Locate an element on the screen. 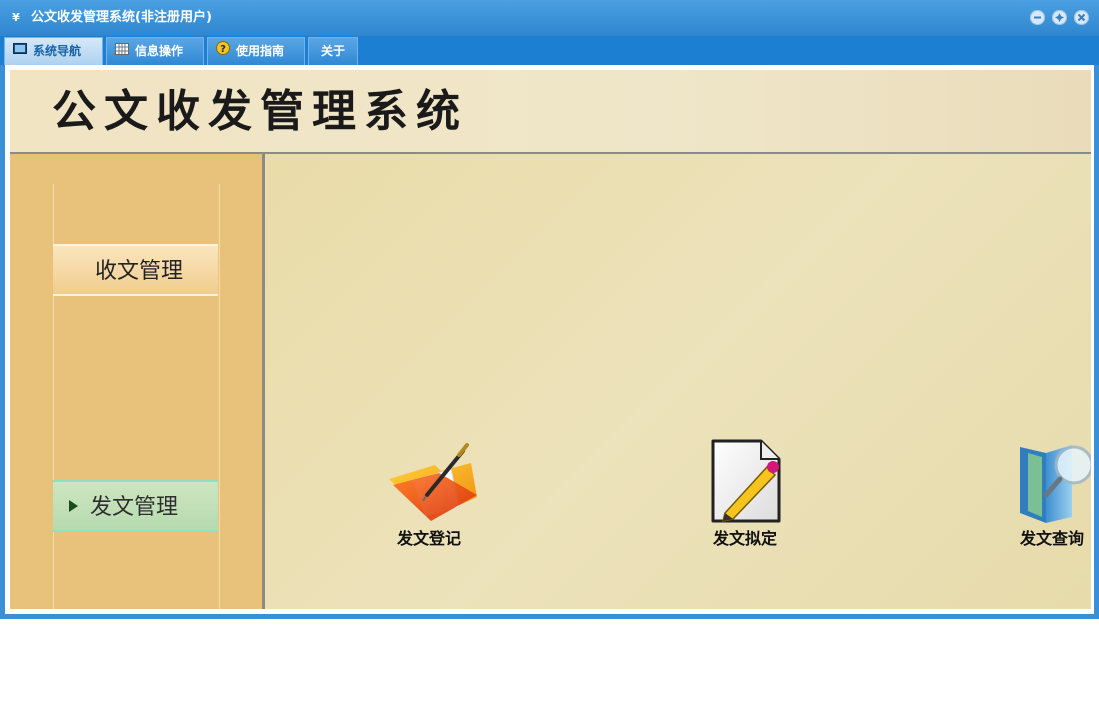  tab-user-guide: ? 使用指南 is located at coordinates (256, 51).